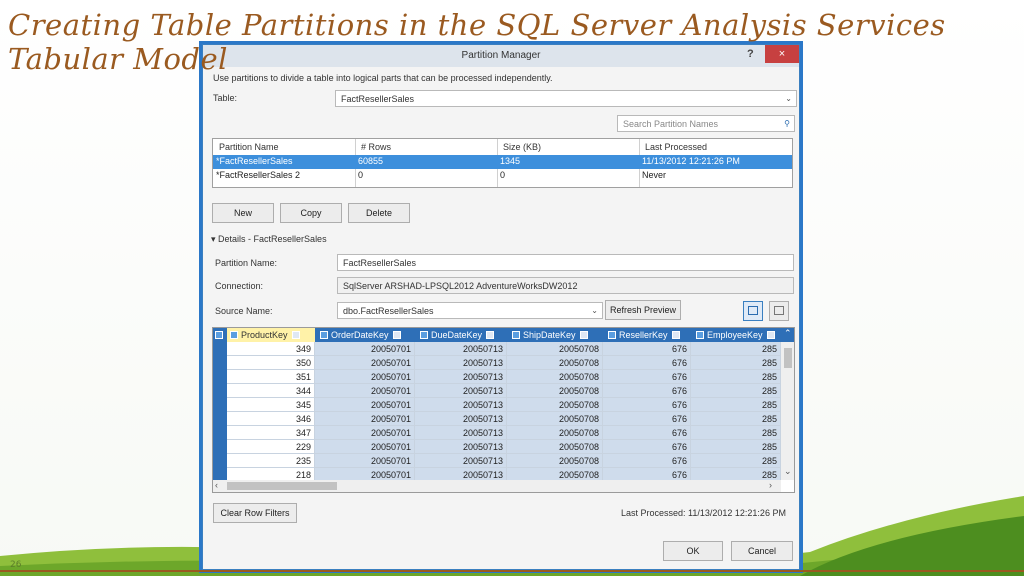 The height and width of the screenshot is (576, 1024). Describe the element at coordinates (788, 333) in the screenshot. I see `scroll-up-icon: ⌃` at that location.